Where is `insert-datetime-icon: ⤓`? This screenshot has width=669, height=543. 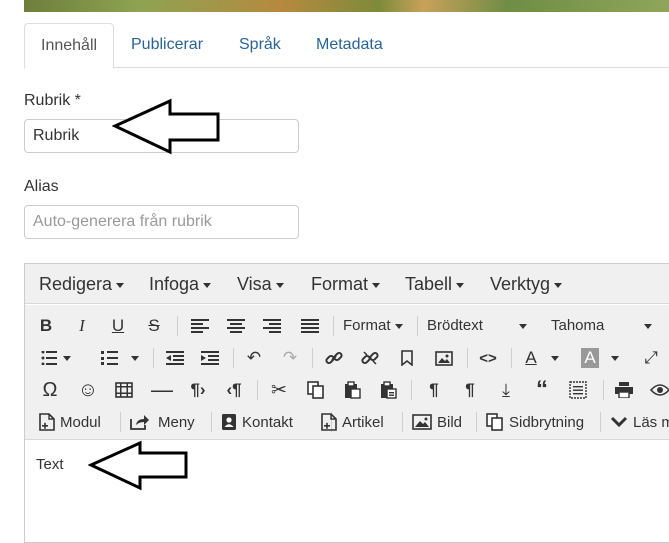
insert-datetime-icon: ⤓ is located at coordinates (506, 390).